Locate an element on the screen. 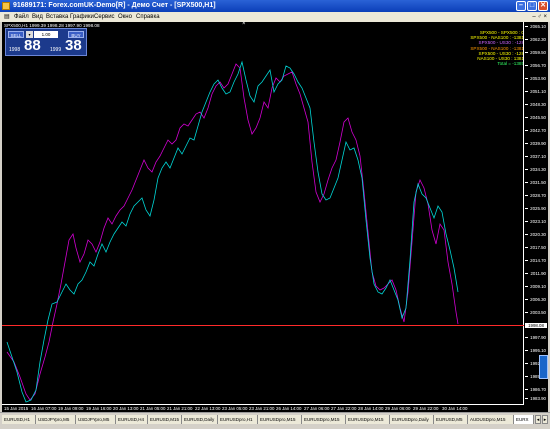 Image resolution: width=550 pixels, height=429 pixels. menu-charts: Графики is located at coordinates (82, 17).